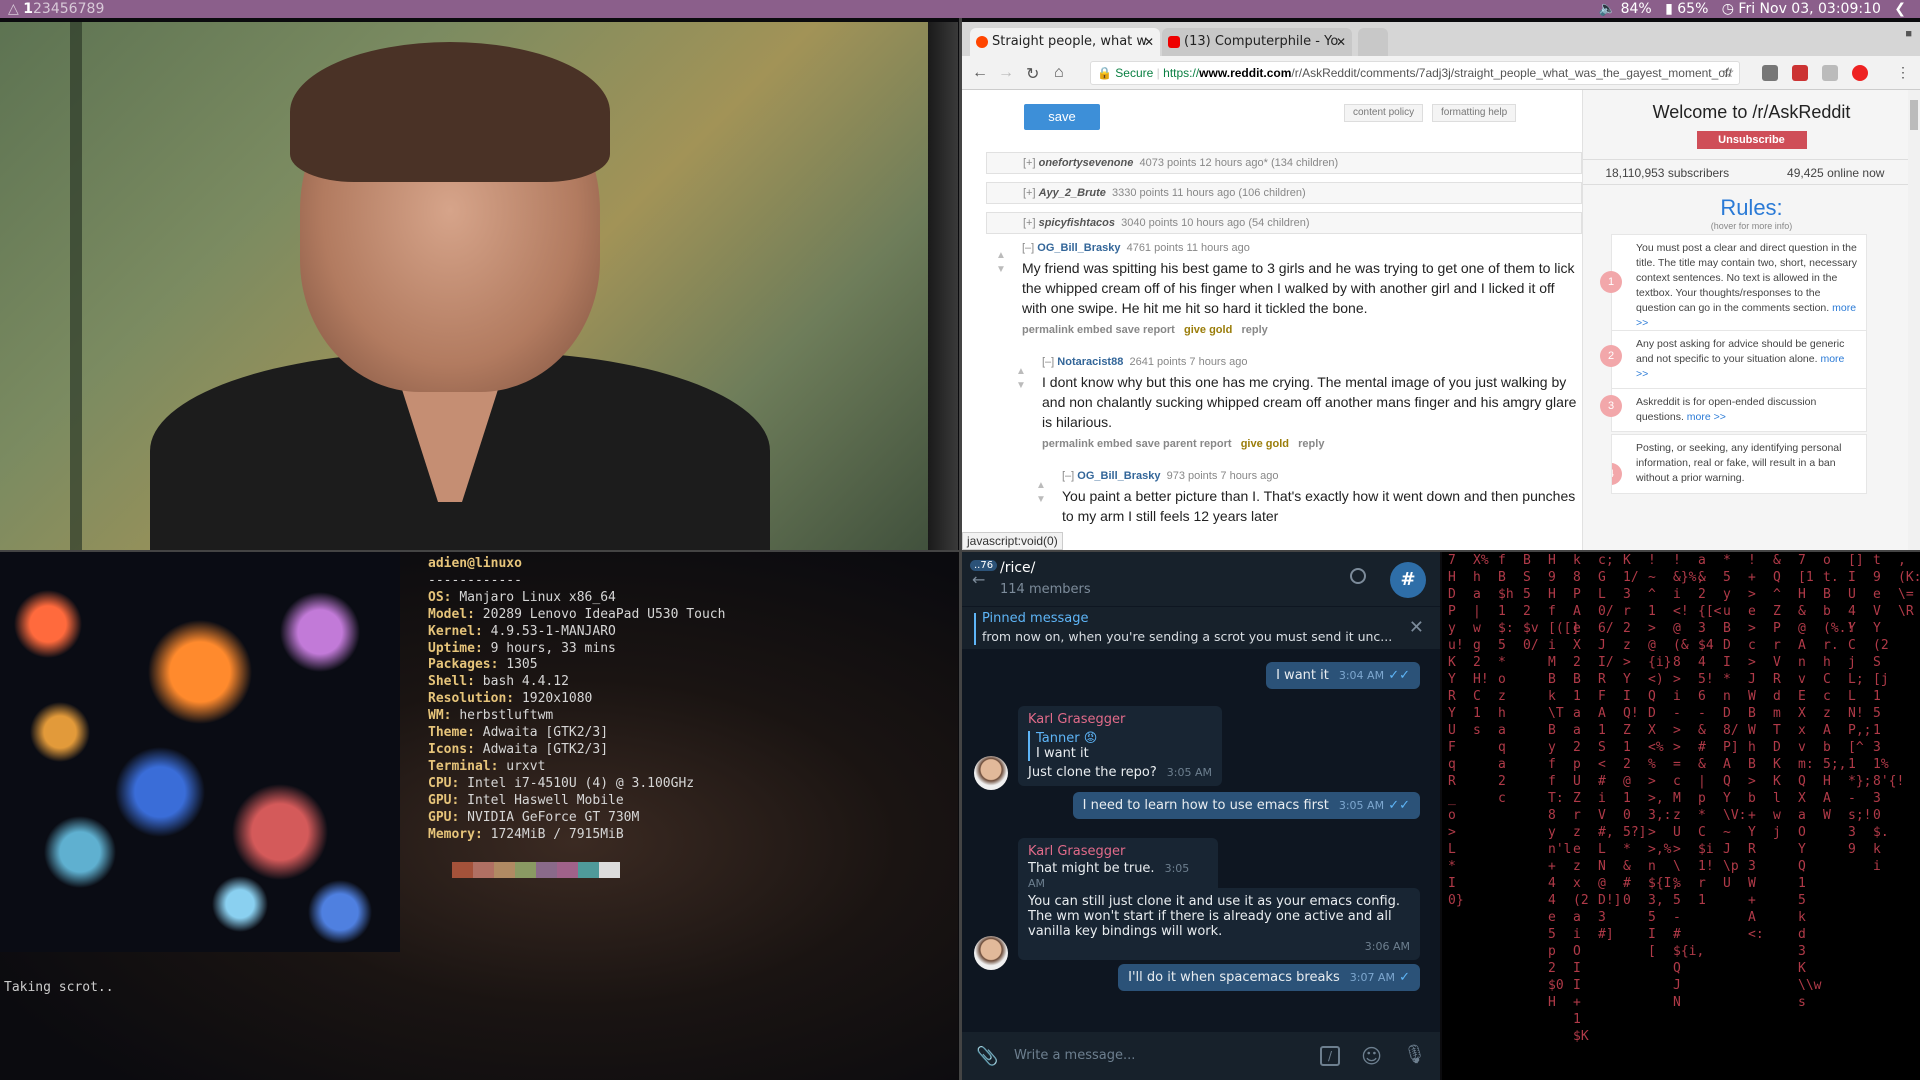 This screenshot has width=1920, height=1080. Describe the element at coordinates (1416, 627) in the screenshot. I see `close-icon: ✕` at that location.